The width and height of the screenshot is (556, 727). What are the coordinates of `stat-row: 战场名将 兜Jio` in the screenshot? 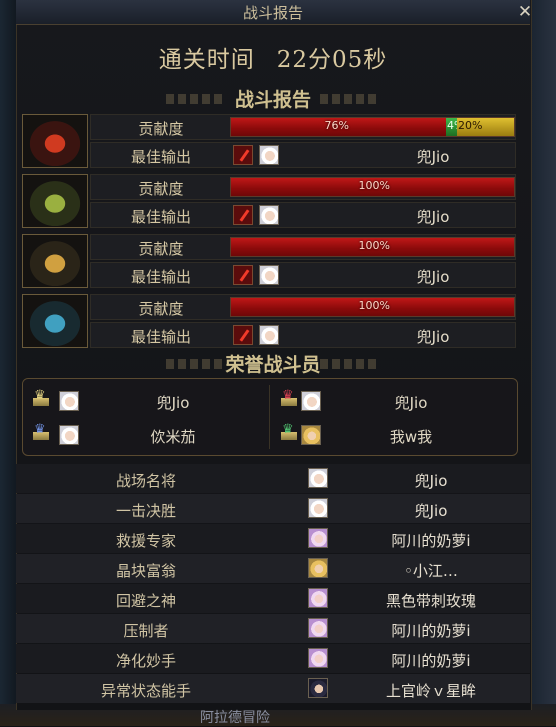 It's located at (273, 478).